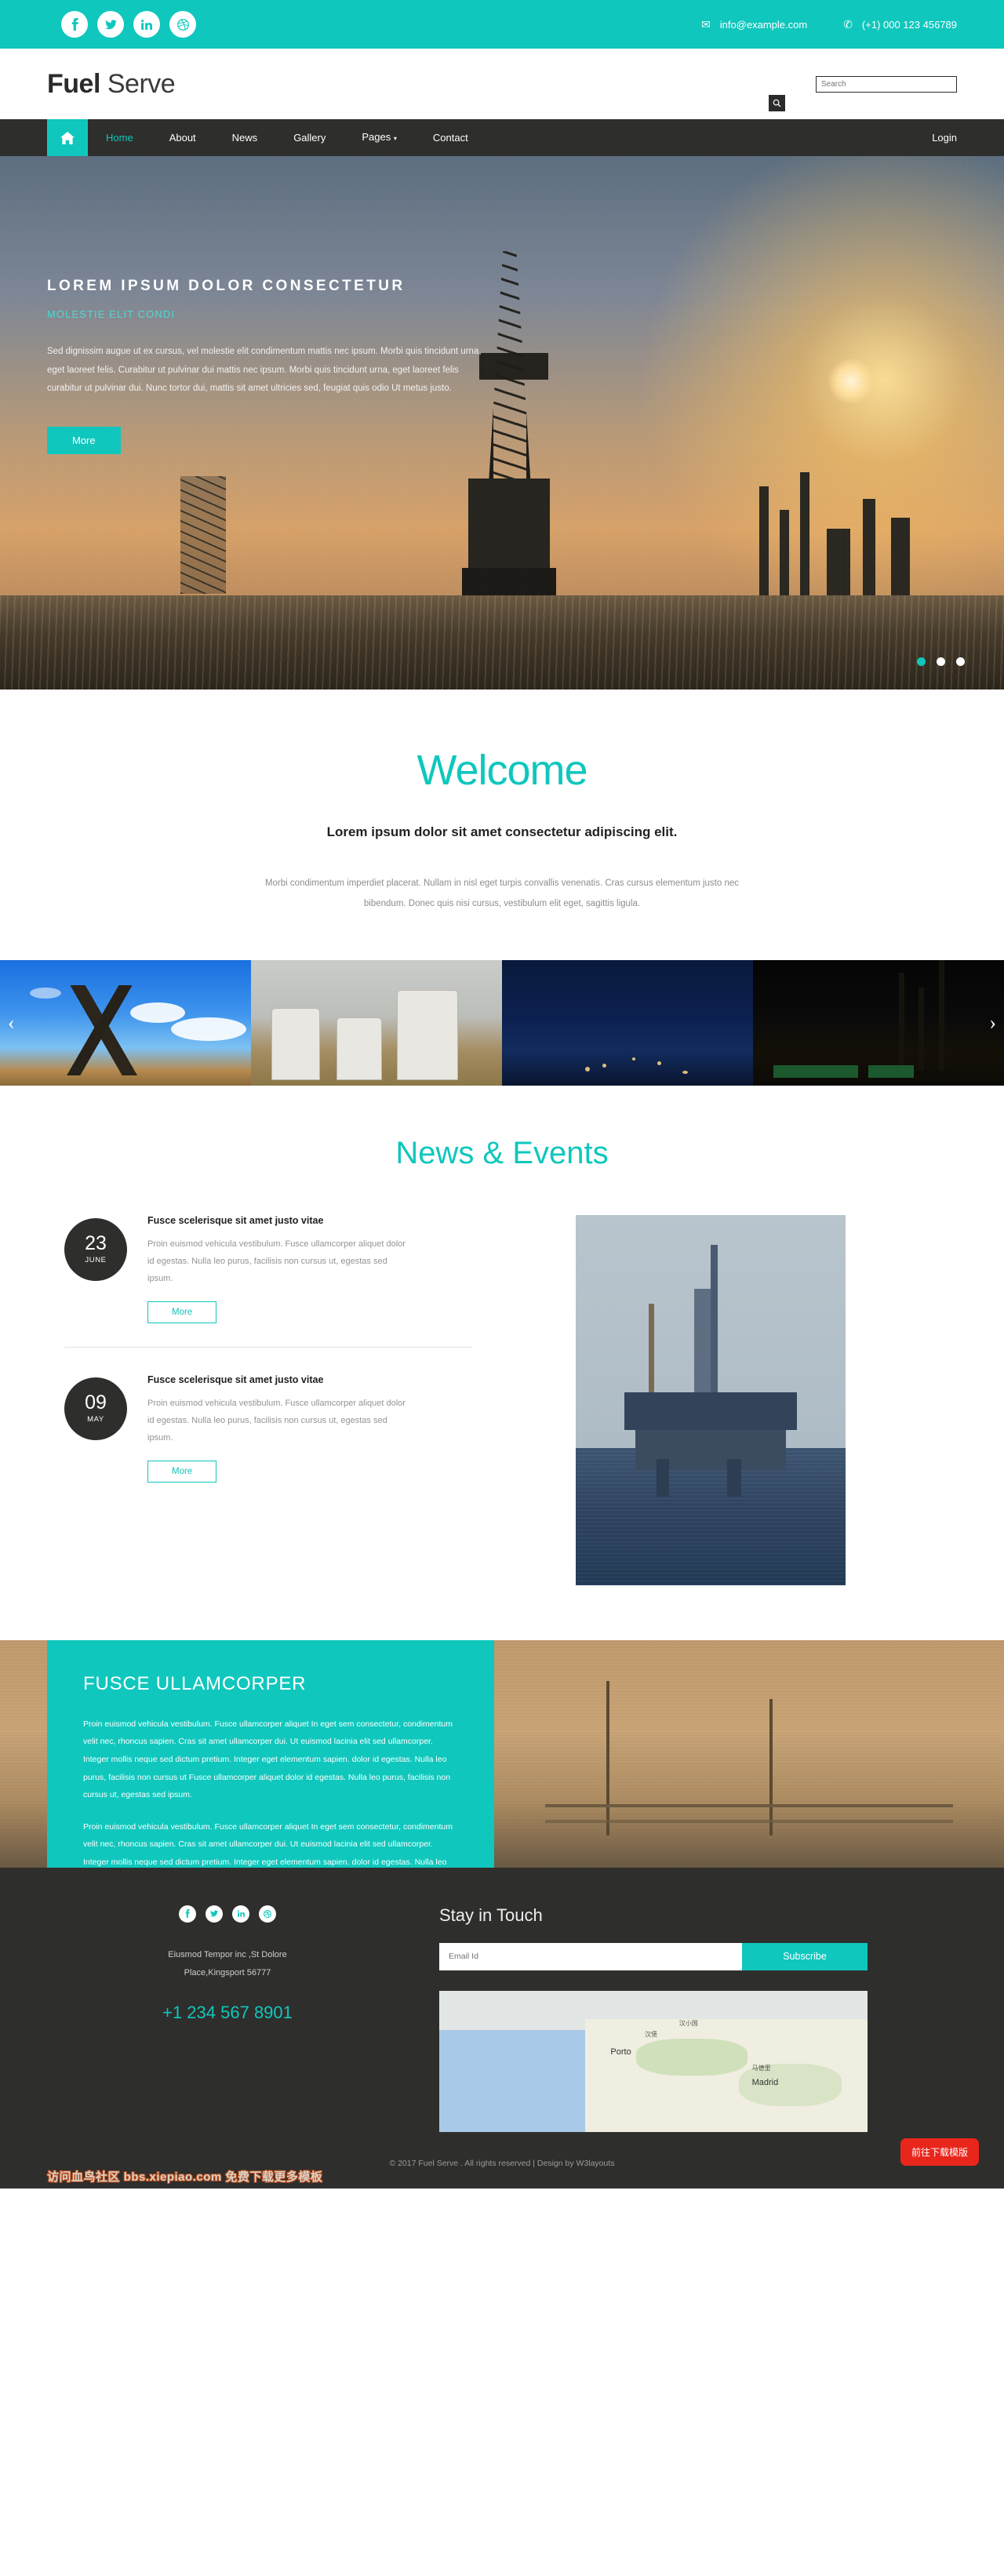 The image size is (1004, 2576). What do you see at coordinates (502, 770) in the screenshot?
I see `welcome-heading: Welcome` at bounding box center [502, 770].